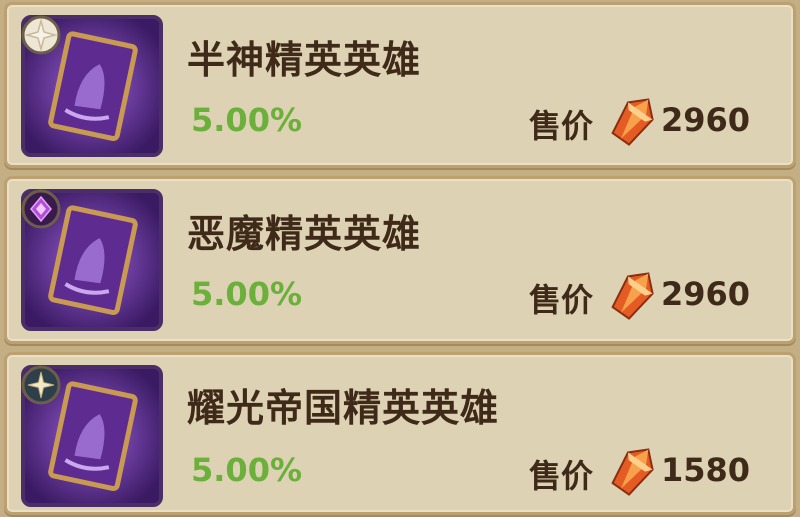 The image size is (800, 517). What do you see at coordinates (343, 408) in the screenshot?
I see `hero-name: 耀光帝国精英英雄` at bounding box center [343, 408].